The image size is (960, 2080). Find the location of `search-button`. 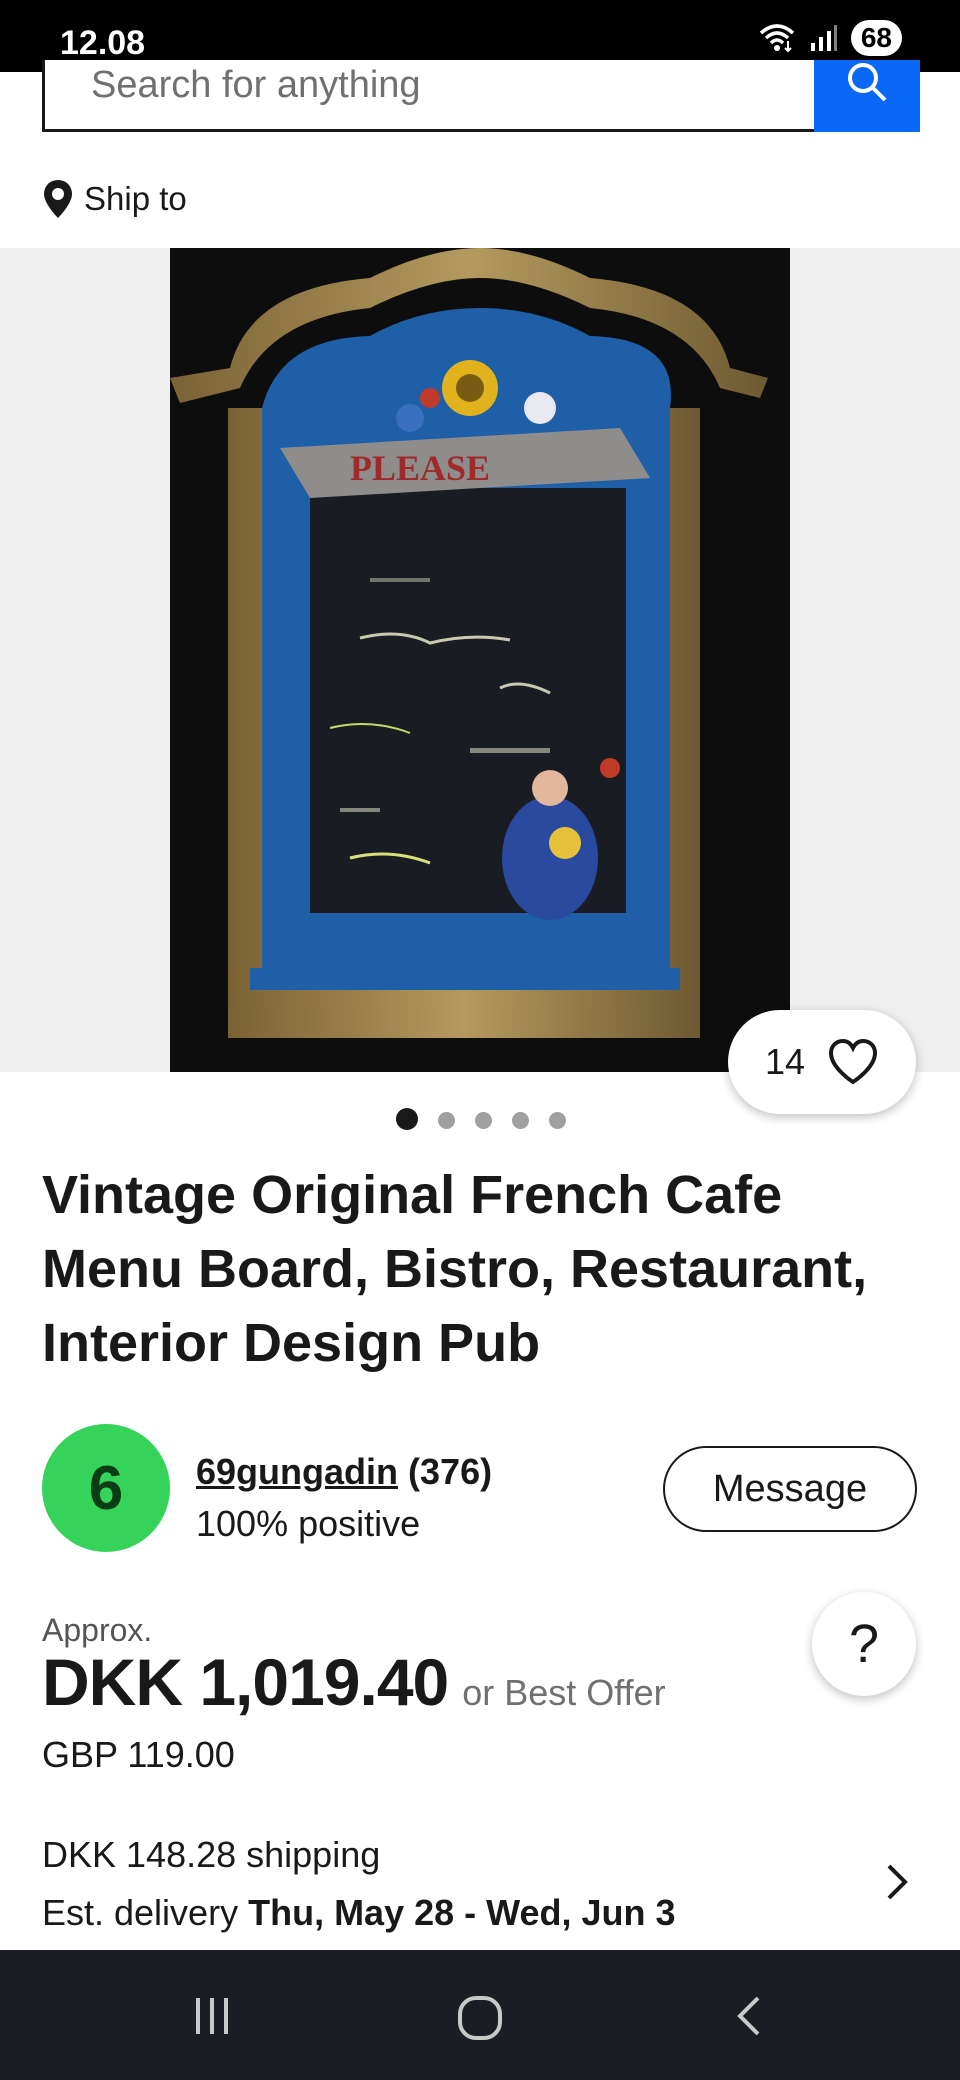

search-button is located at coordinates (867, 96).